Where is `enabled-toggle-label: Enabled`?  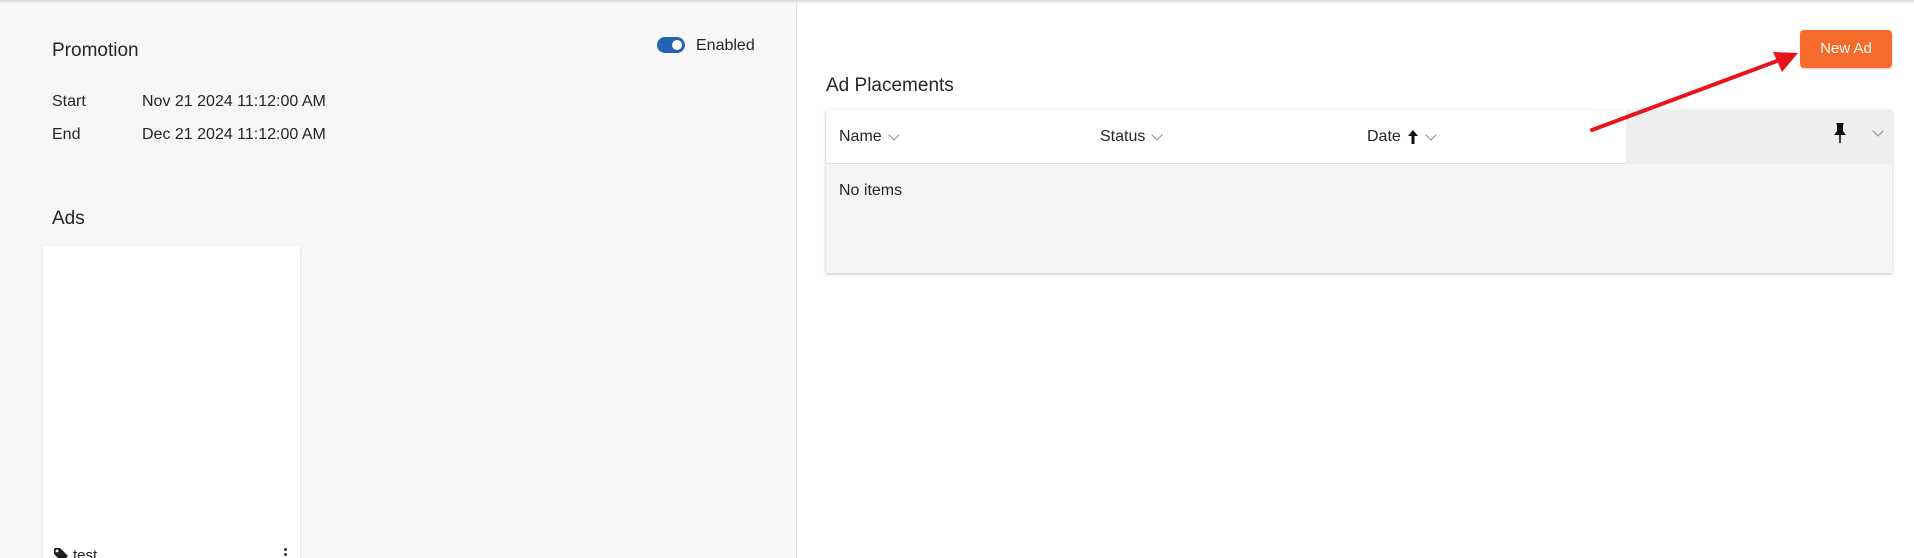
enabled-toggle-label: Enabled is located at coordinates (725, 45).